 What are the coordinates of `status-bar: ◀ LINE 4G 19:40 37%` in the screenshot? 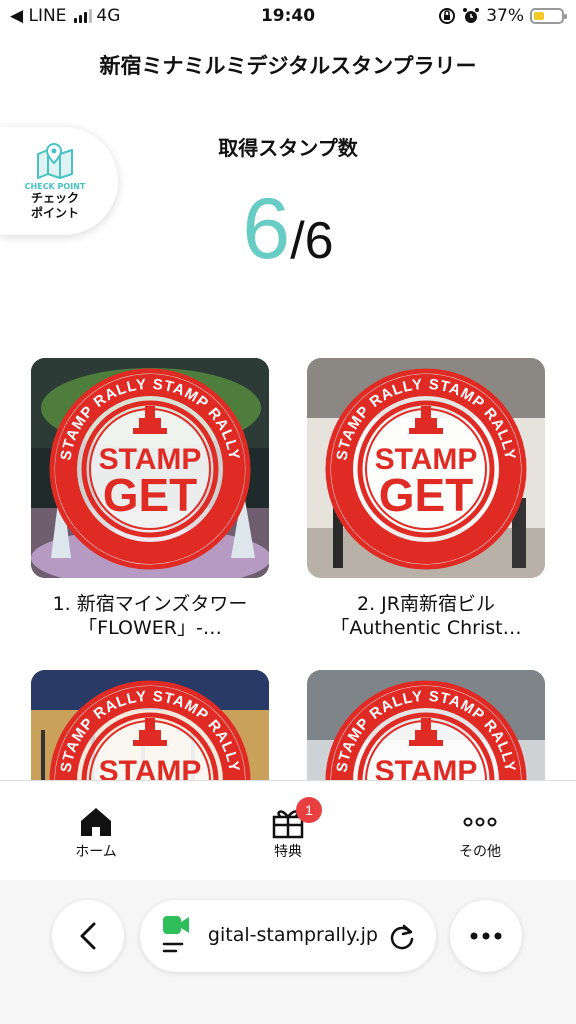 It's located at (288, 17).